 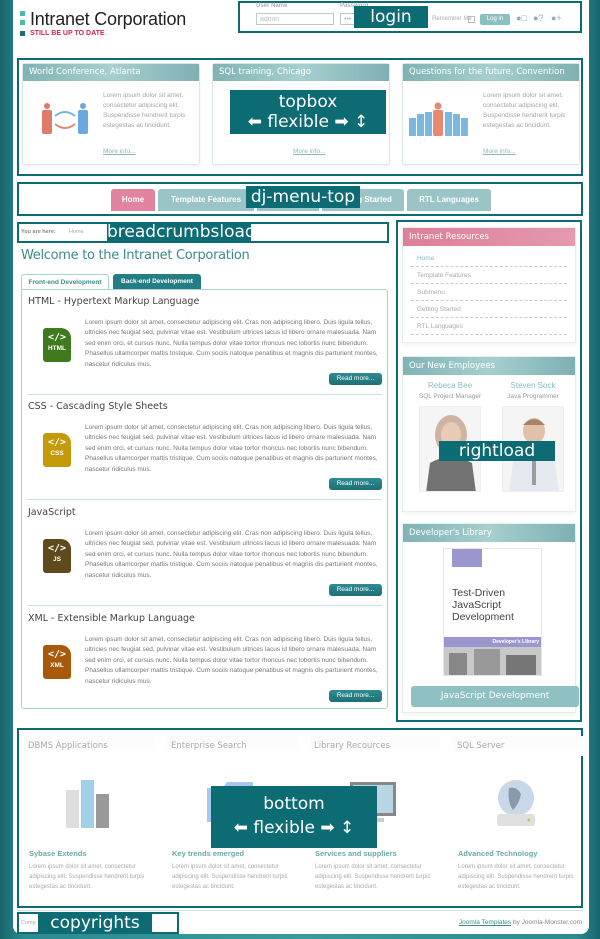 I want to click on article-title: JavaScript, so click(x=52, y=512).